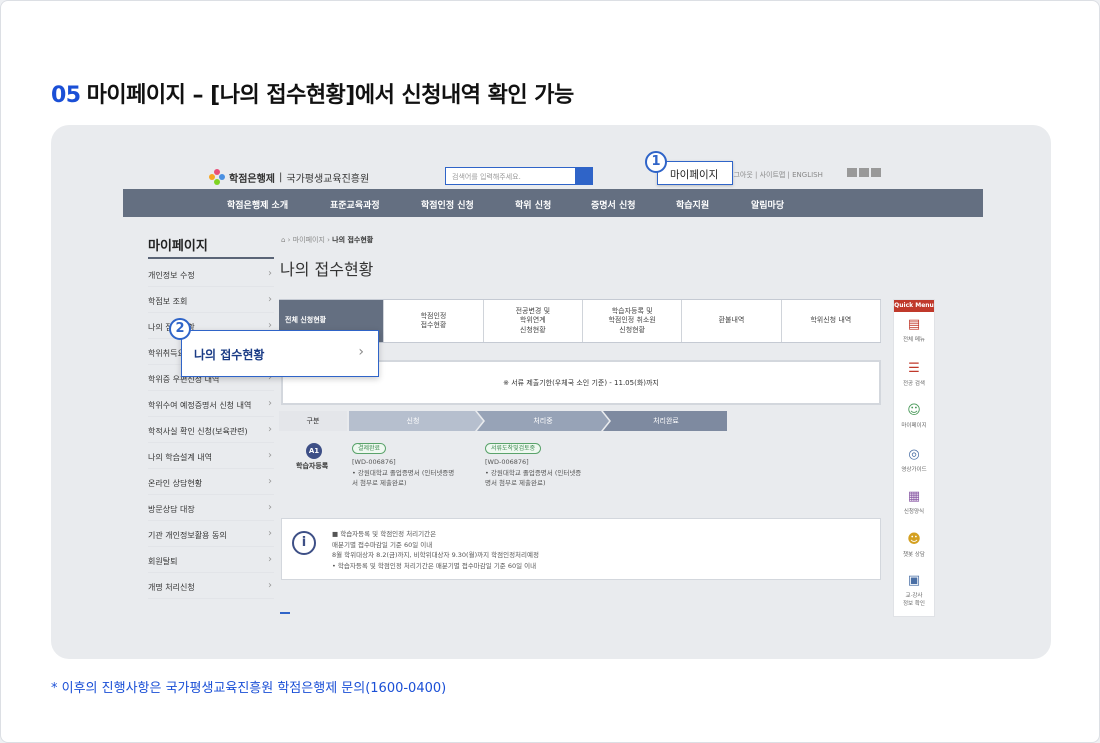  I want to click on status-badge: 결제완료, so click(369, 448).